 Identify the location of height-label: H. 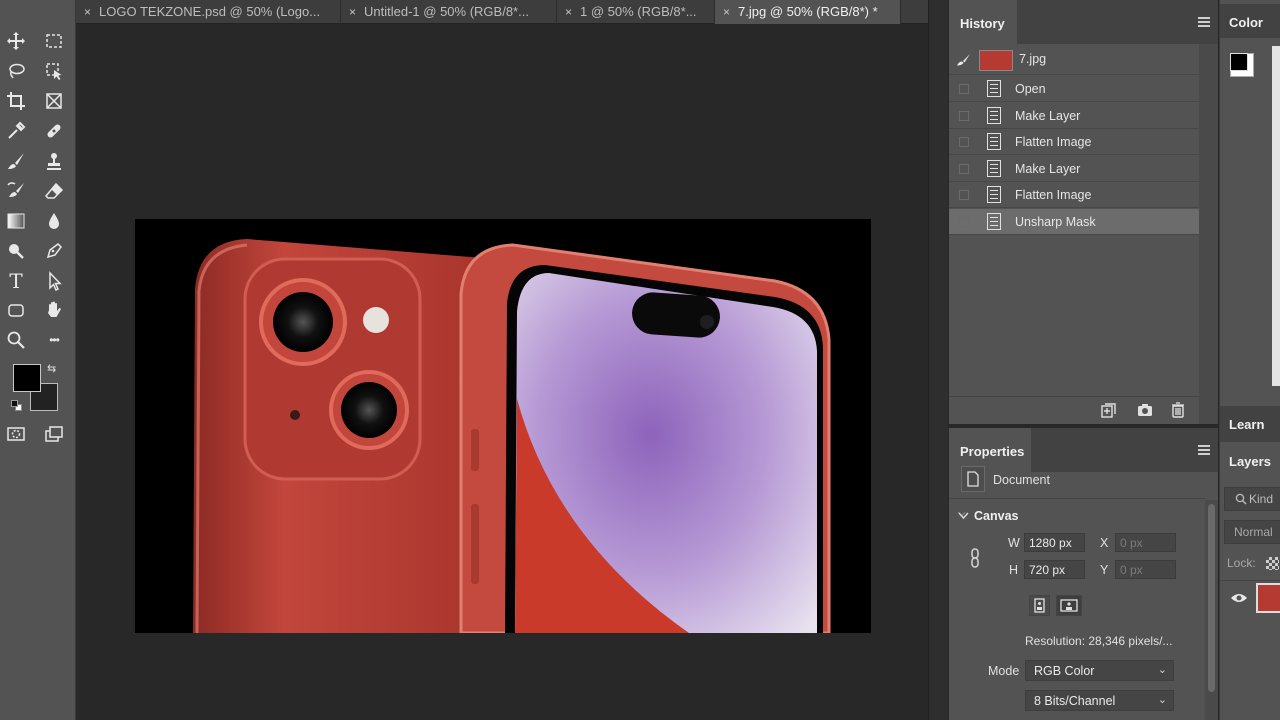
(1014, 570).